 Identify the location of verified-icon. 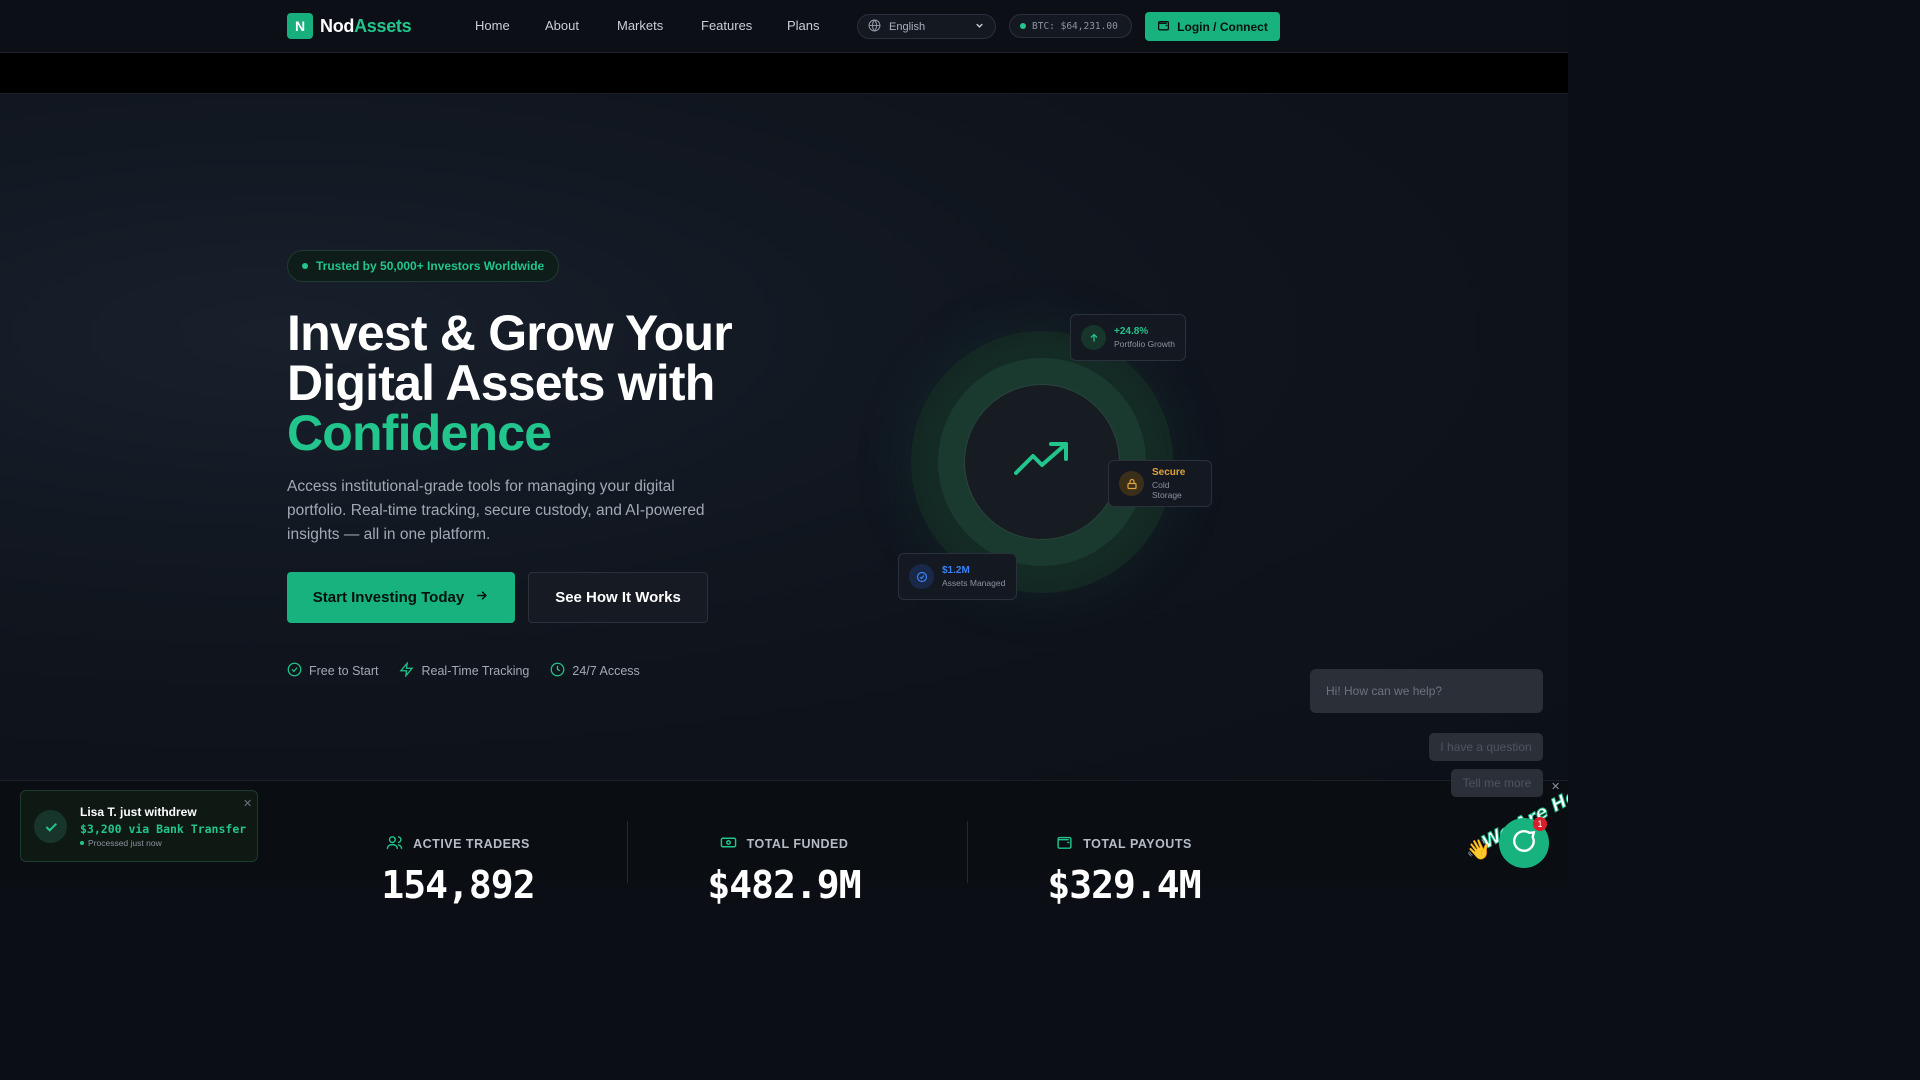
(921, 576).